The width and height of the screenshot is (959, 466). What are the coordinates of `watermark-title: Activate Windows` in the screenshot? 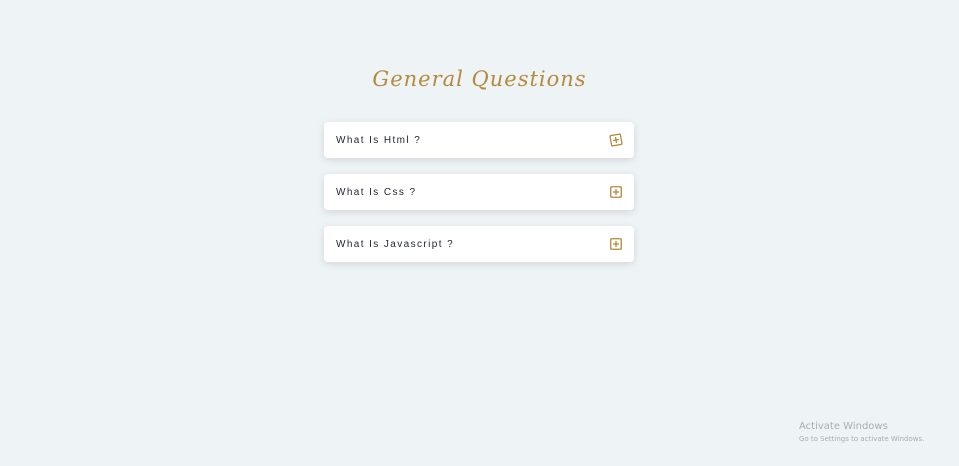 It's located at (843, 426).